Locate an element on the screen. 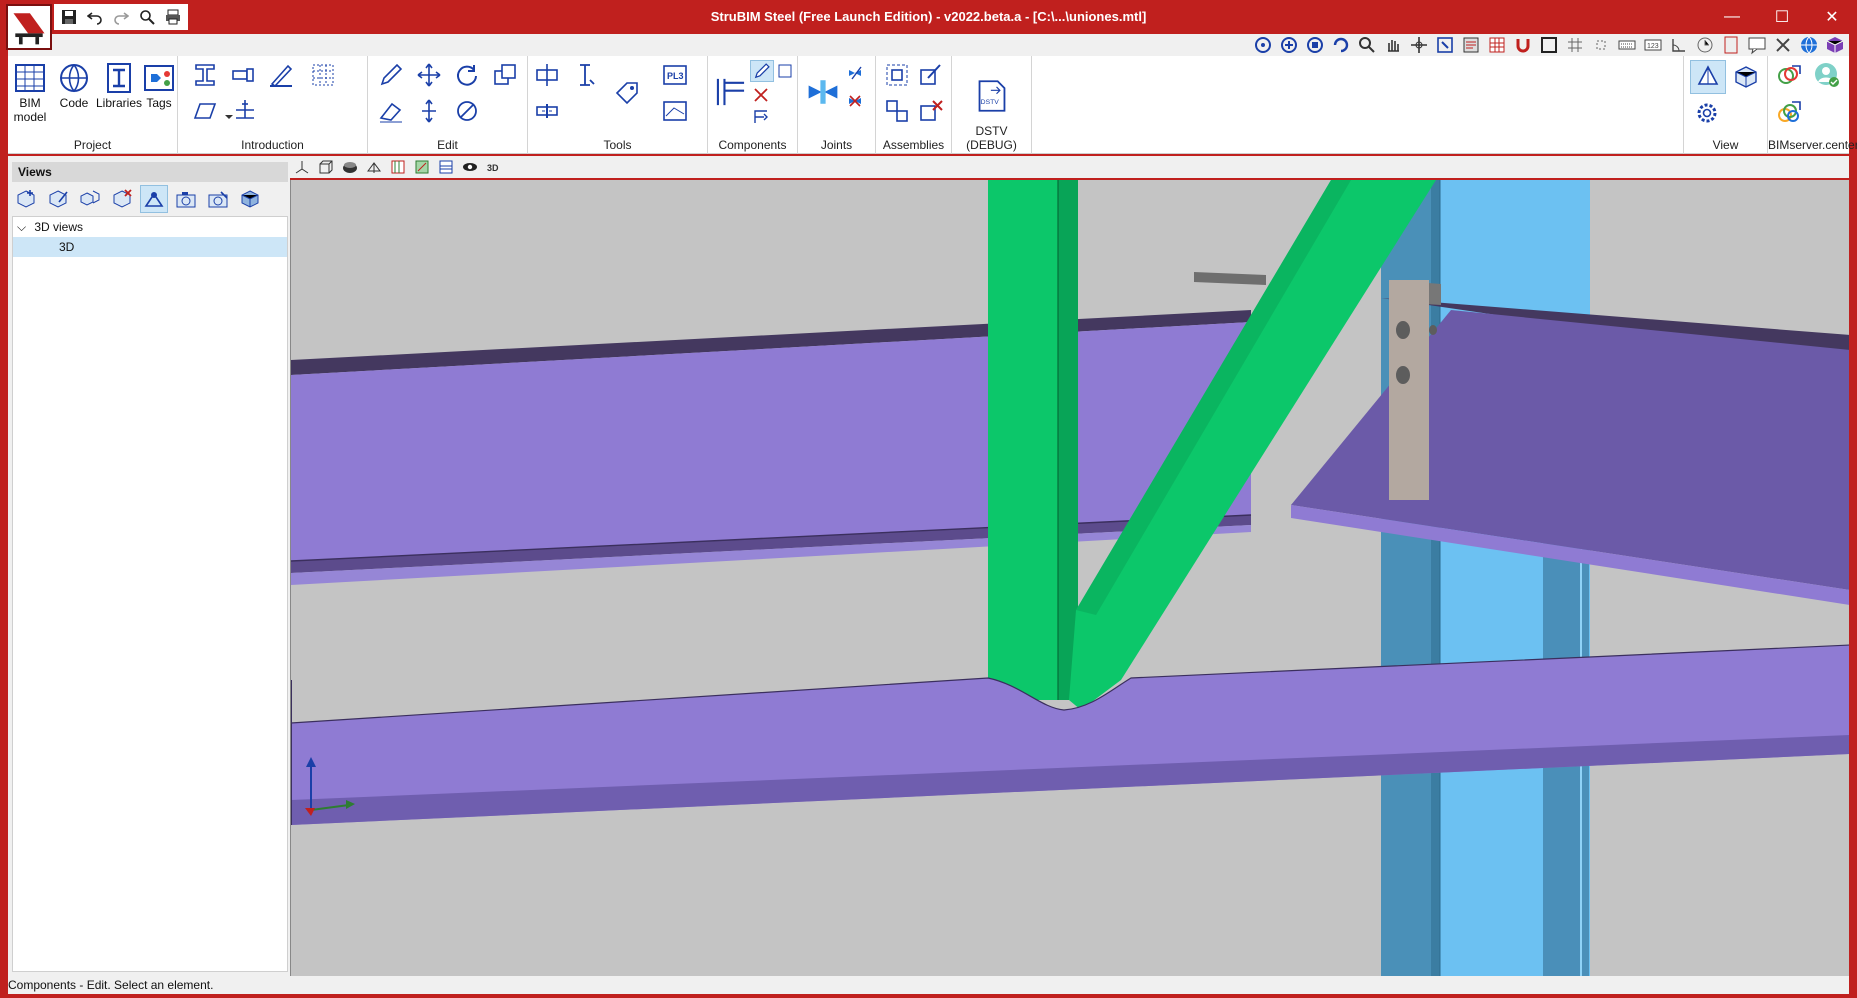  zoom-icon is located at coordinates (1367, 45).